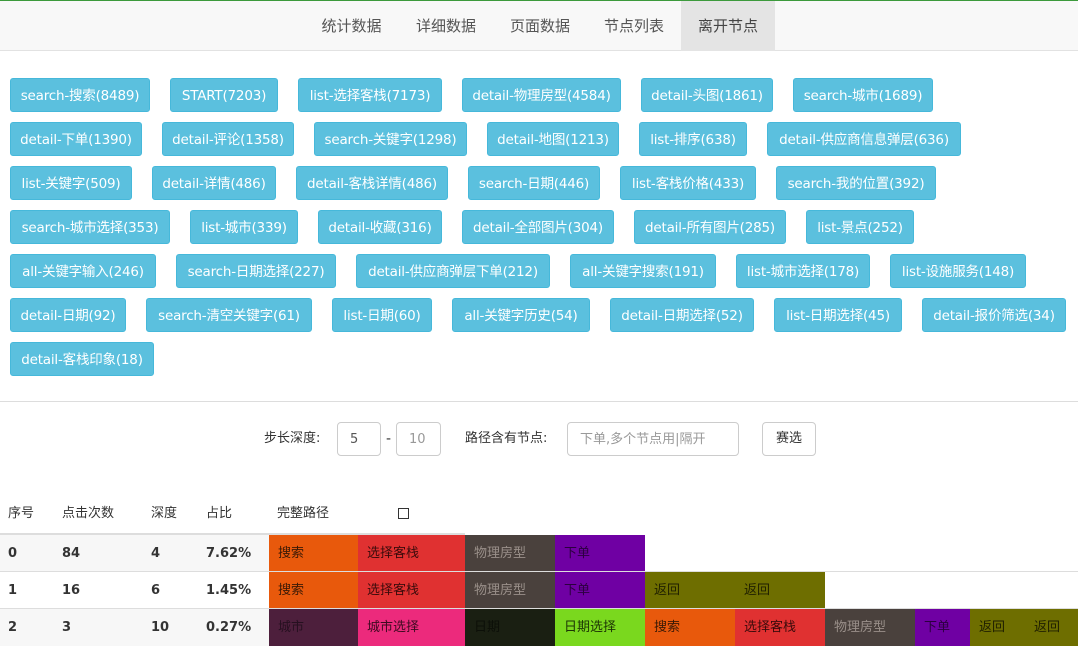 Image resolution: width=1078 pixels, height=646 pixels. Describe the element at coordinates (160, 627) in the screenshot. I see `cell-depth: 10` at that location.